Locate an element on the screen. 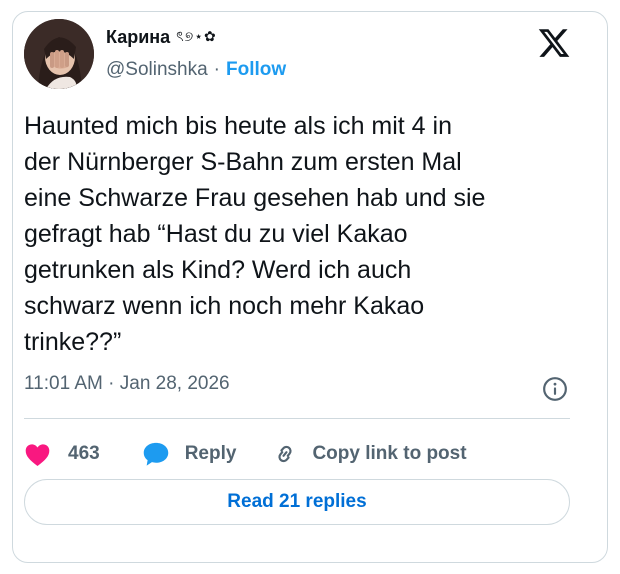 This screenshot has height=574, width=620. author-handle-row: @Solinshka · Follow is located at coordinates (196, 70).